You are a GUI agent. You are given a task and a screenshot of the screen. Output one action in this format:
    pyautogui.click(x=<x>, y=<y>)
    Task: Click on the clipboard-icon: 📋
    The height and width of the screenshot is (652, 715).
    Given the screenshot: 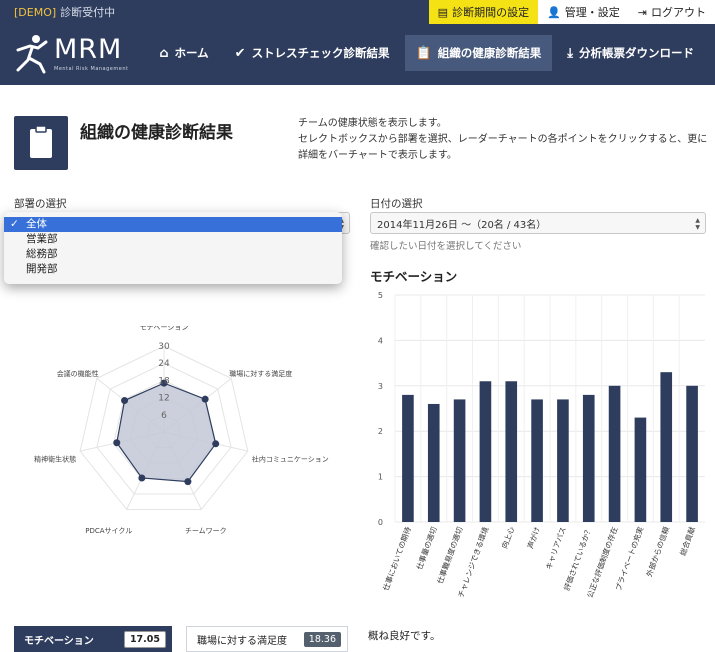 What is the action you would take?
    pyautogui.click(x=423, y=53)
    